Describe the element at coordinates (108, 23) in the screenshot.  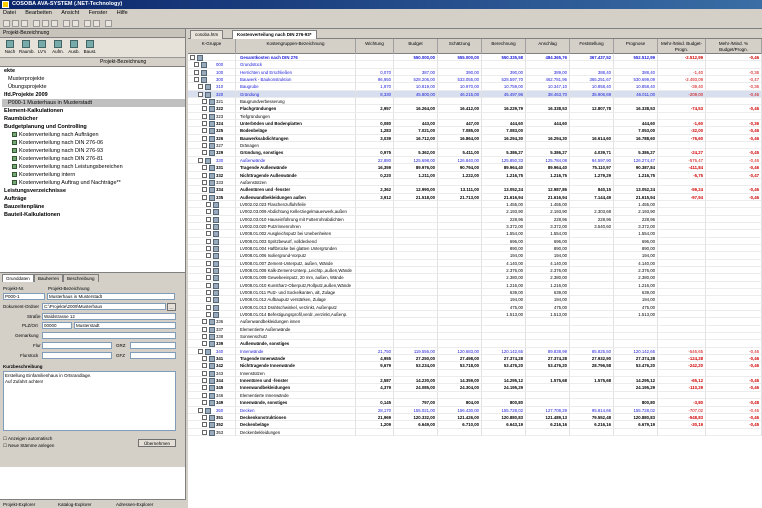
I see `help-icon` at that location.